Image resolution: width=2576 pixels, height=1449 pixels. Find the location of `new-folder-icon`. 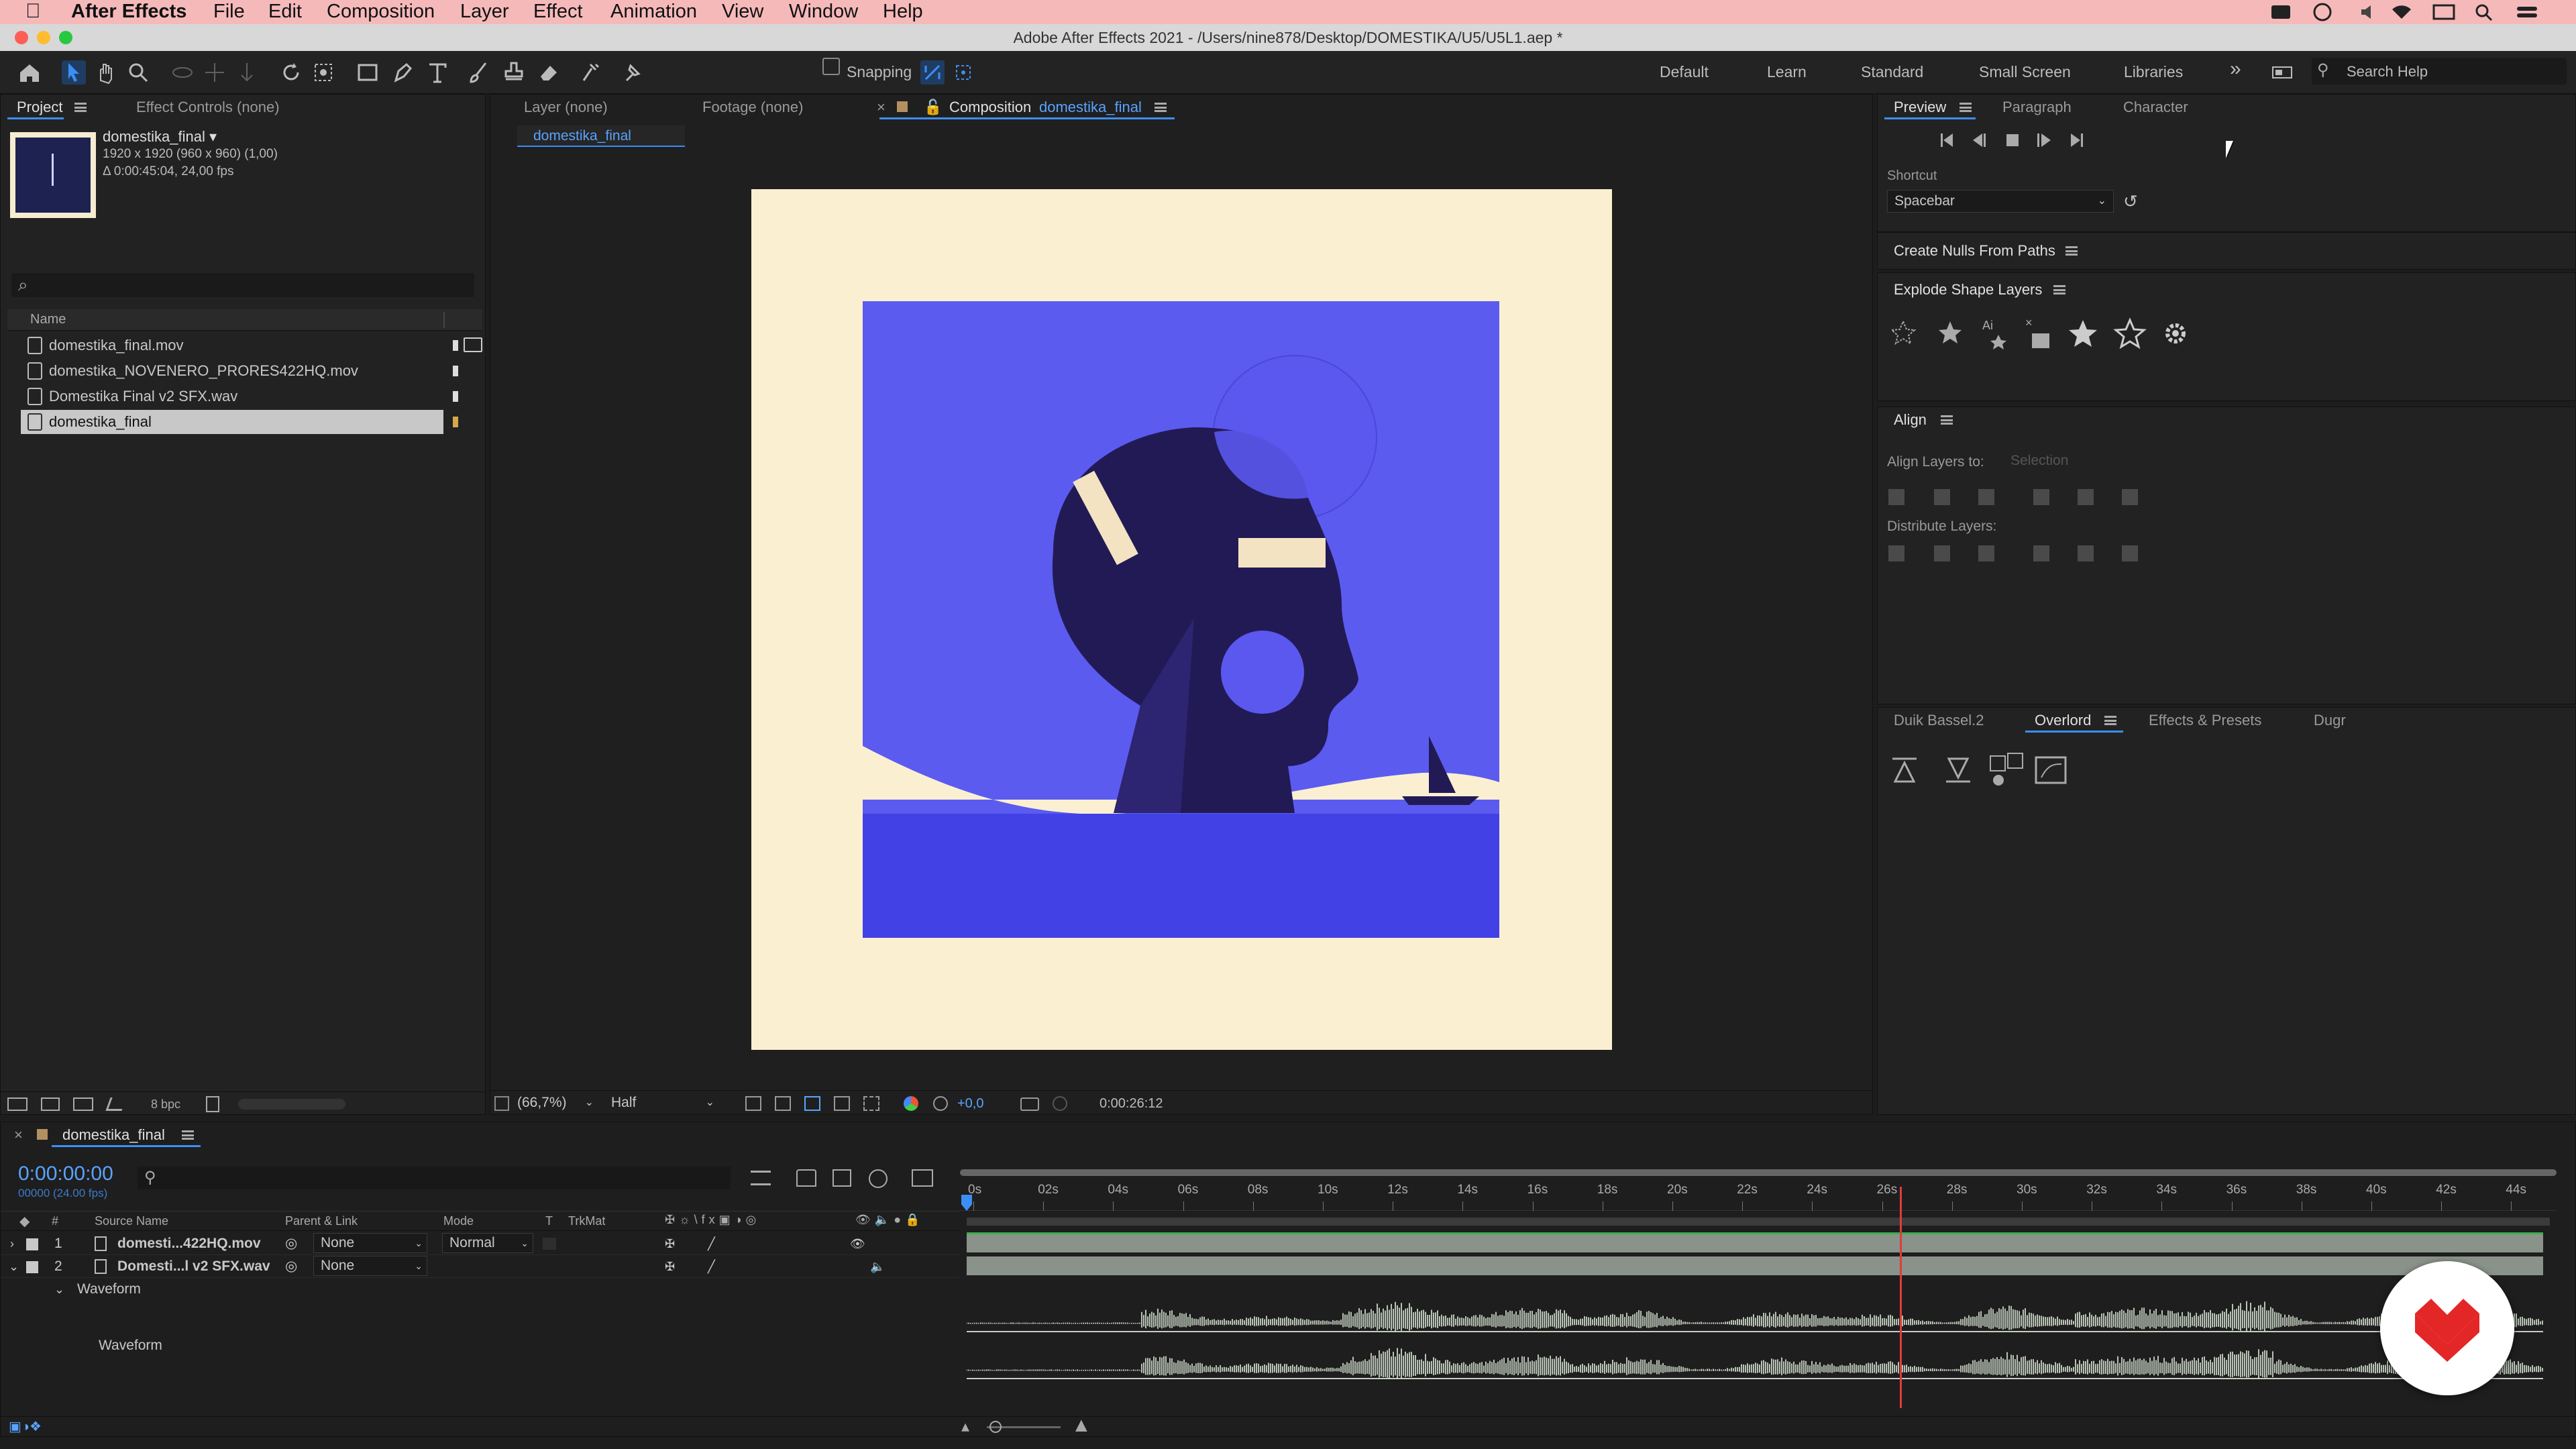

new-folder-icon is located at coordinates (50, 1104).